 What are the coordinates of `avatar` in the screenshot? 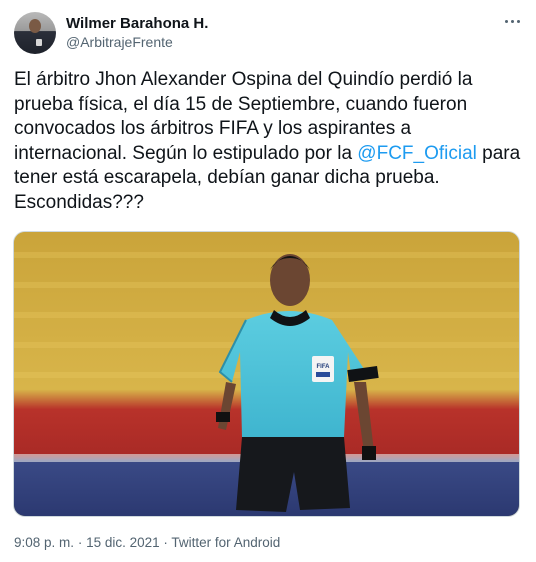 It's located at (35, 33).